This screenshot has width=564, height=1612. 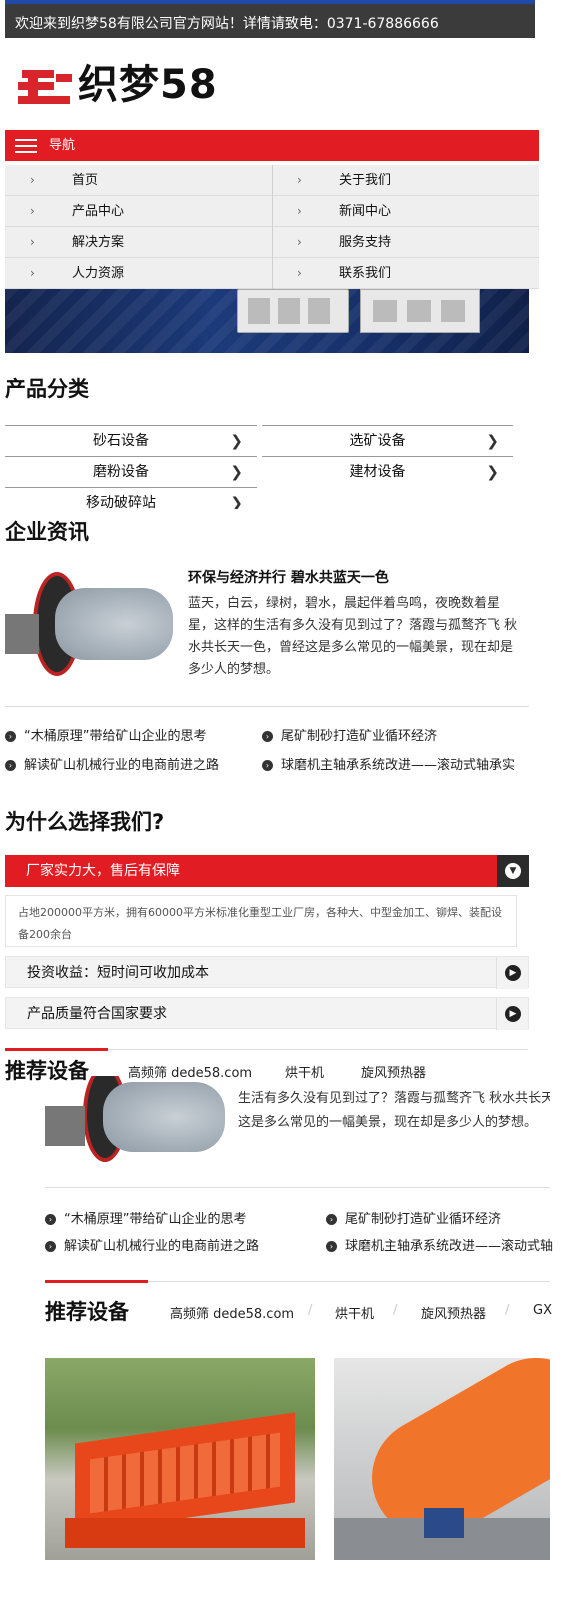 I want to click on why-item-active: 厂家实力大，售后有保障 ▼, so click(x=267, y=871).